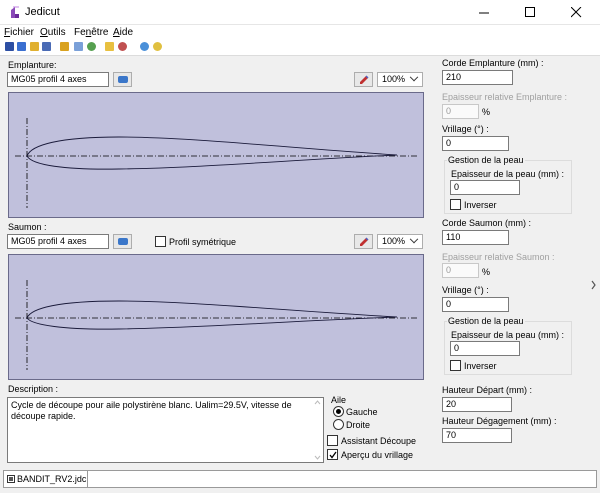 The width and height of the screenshot is (600, 493). Describe the element at coordinates (300, 33) in the screenshot. I see `menu-bar: Fichier Outils Fenêtre Aide` at that location.